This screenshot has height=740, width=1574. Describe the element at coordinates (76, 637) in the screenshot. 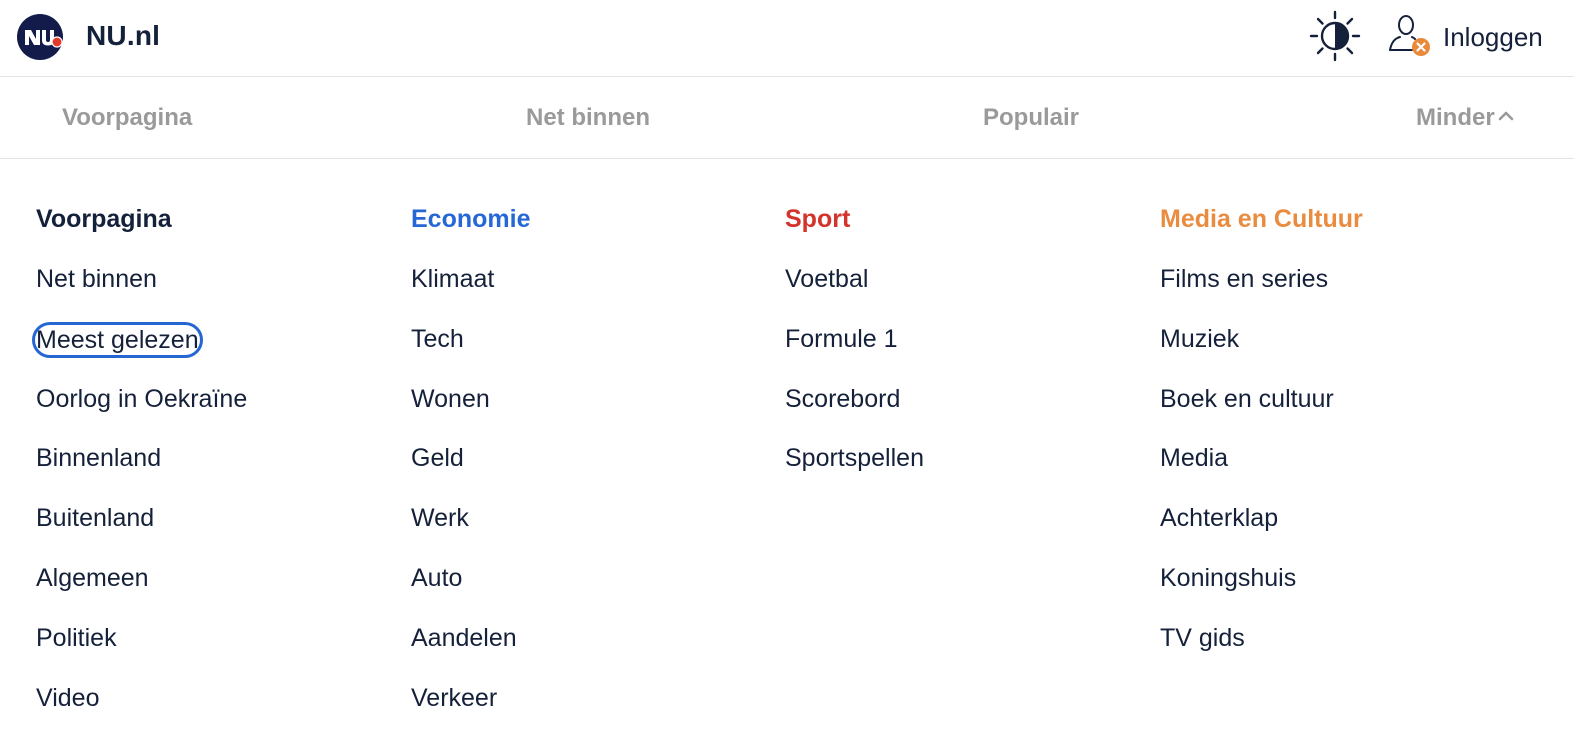

I see `menu-link-label: Politiek` at that location.